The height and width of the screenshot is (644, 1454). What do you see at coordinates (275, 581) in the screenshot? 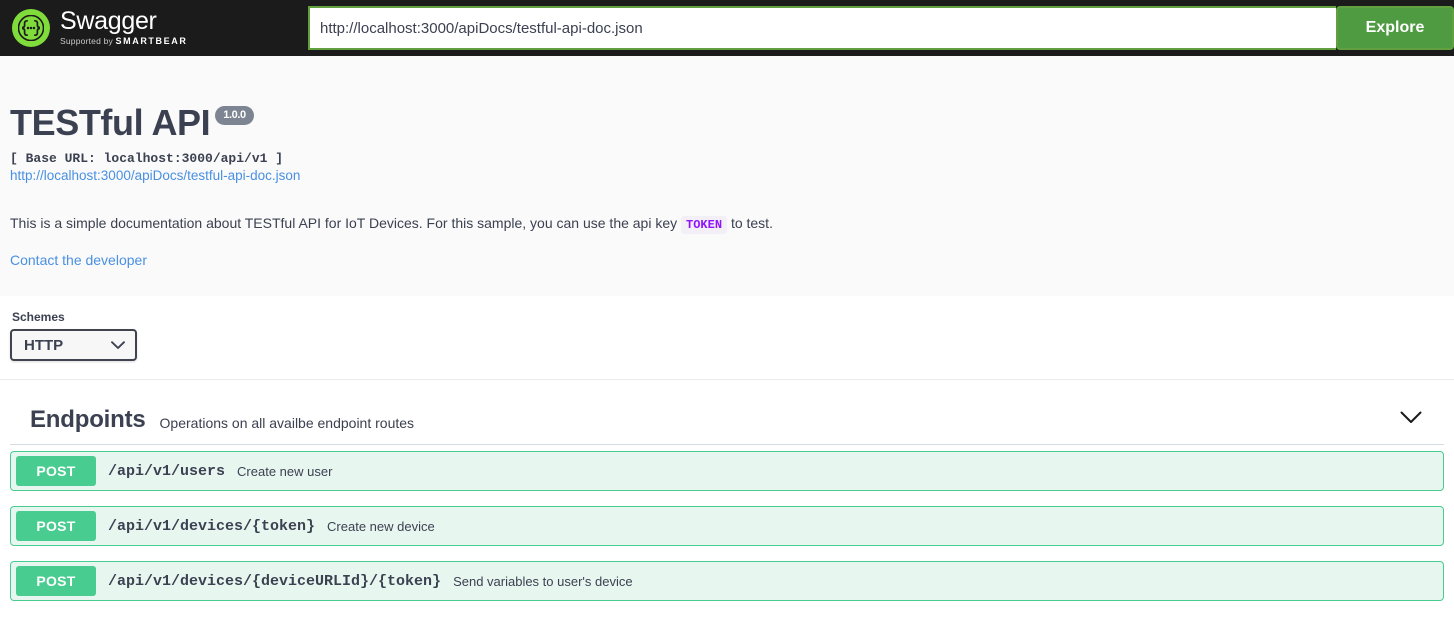
I see `operation-path: /api/v1/devices/{deviceURLId}/{token}` at bounding box center [275, 581].